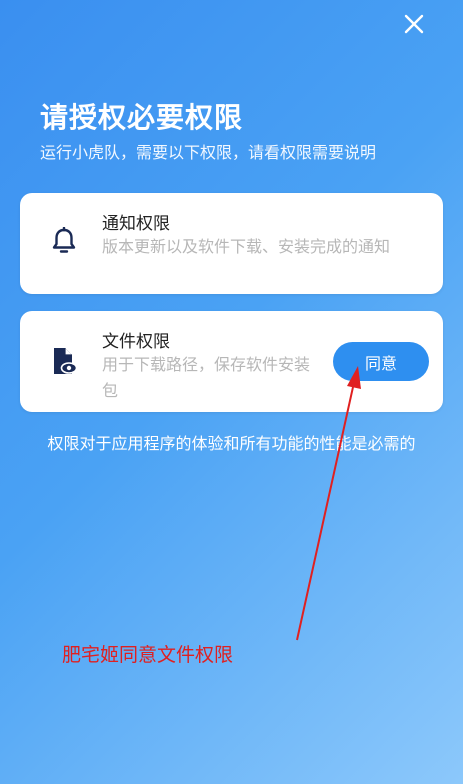 This screenshot has width=463, height=784. Describe the element at coordinates (246, 246) in the screenshot. I see `permission-description: 版本更新以及软件下载、安装完成的通知` at that location.